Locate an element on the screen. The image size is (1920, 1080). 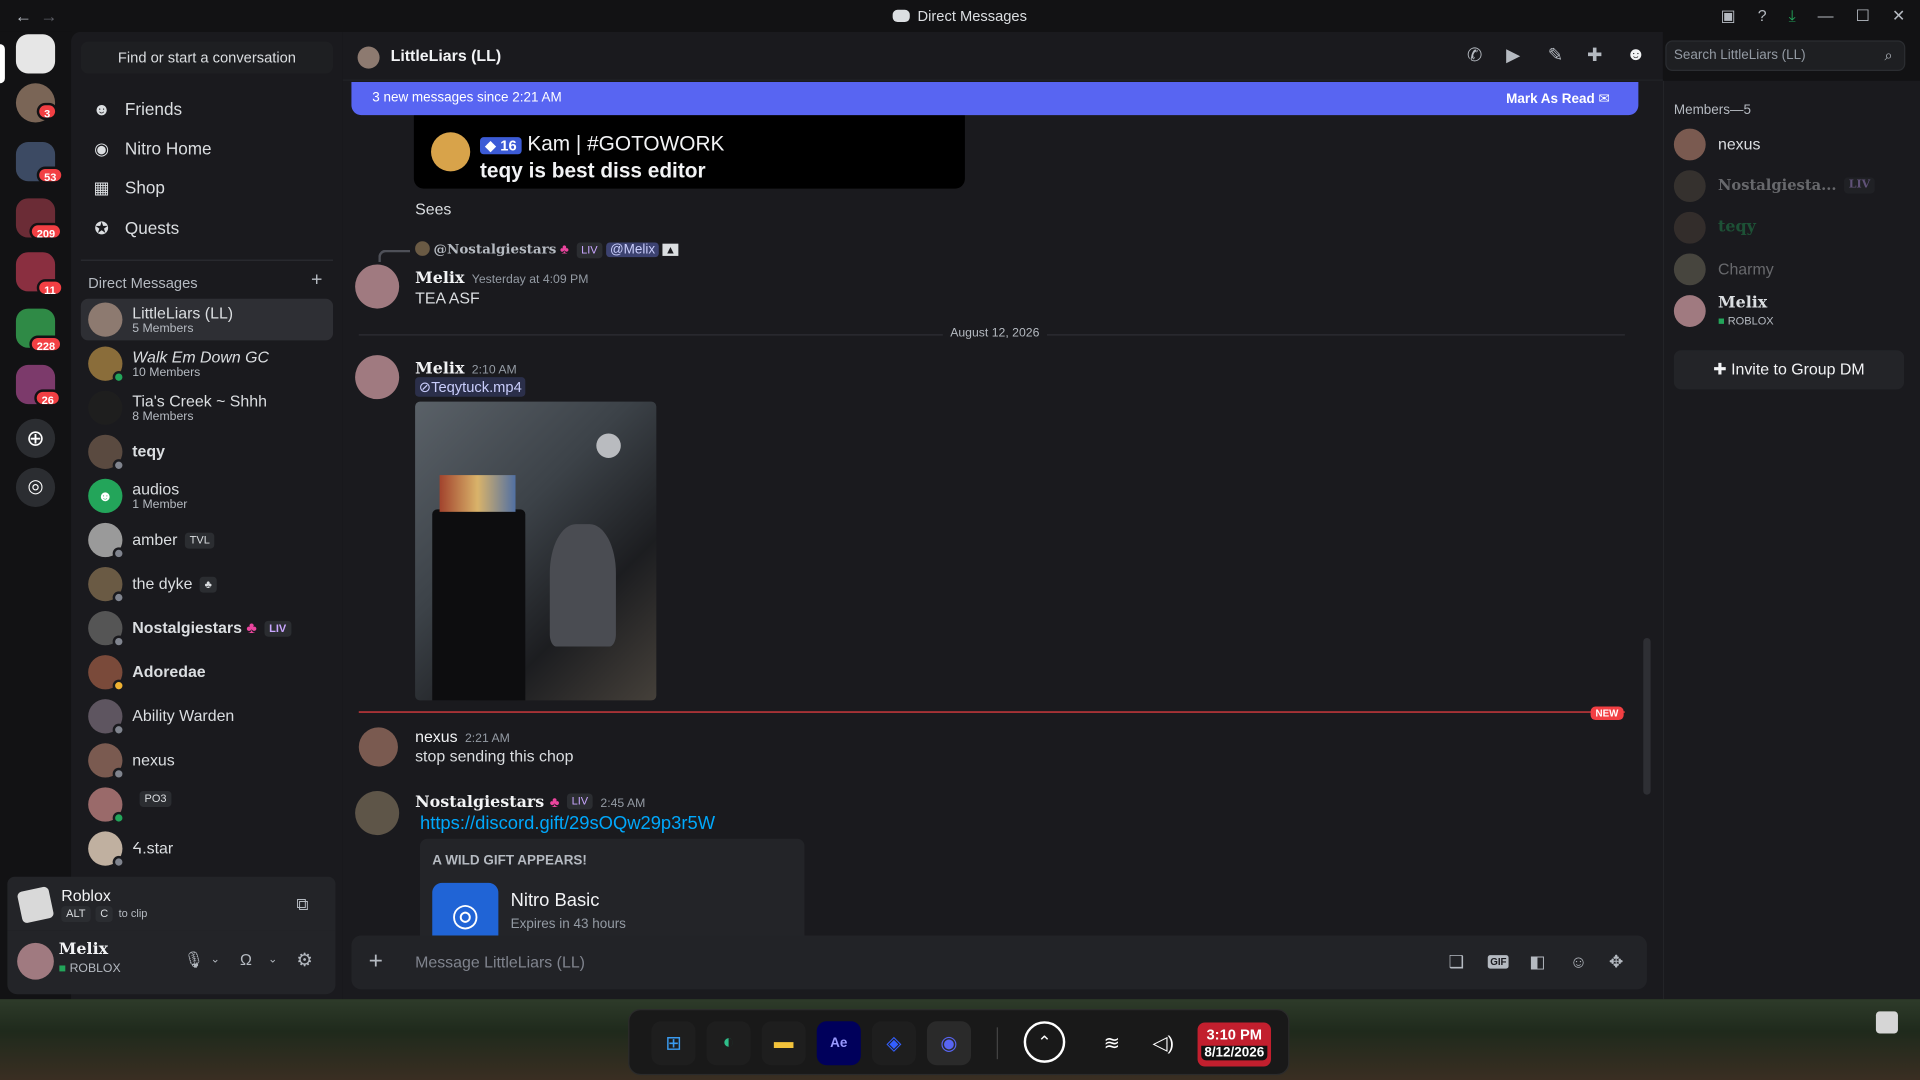
clock-time: 3:10 PM is located at coordinates (1234, 1035).